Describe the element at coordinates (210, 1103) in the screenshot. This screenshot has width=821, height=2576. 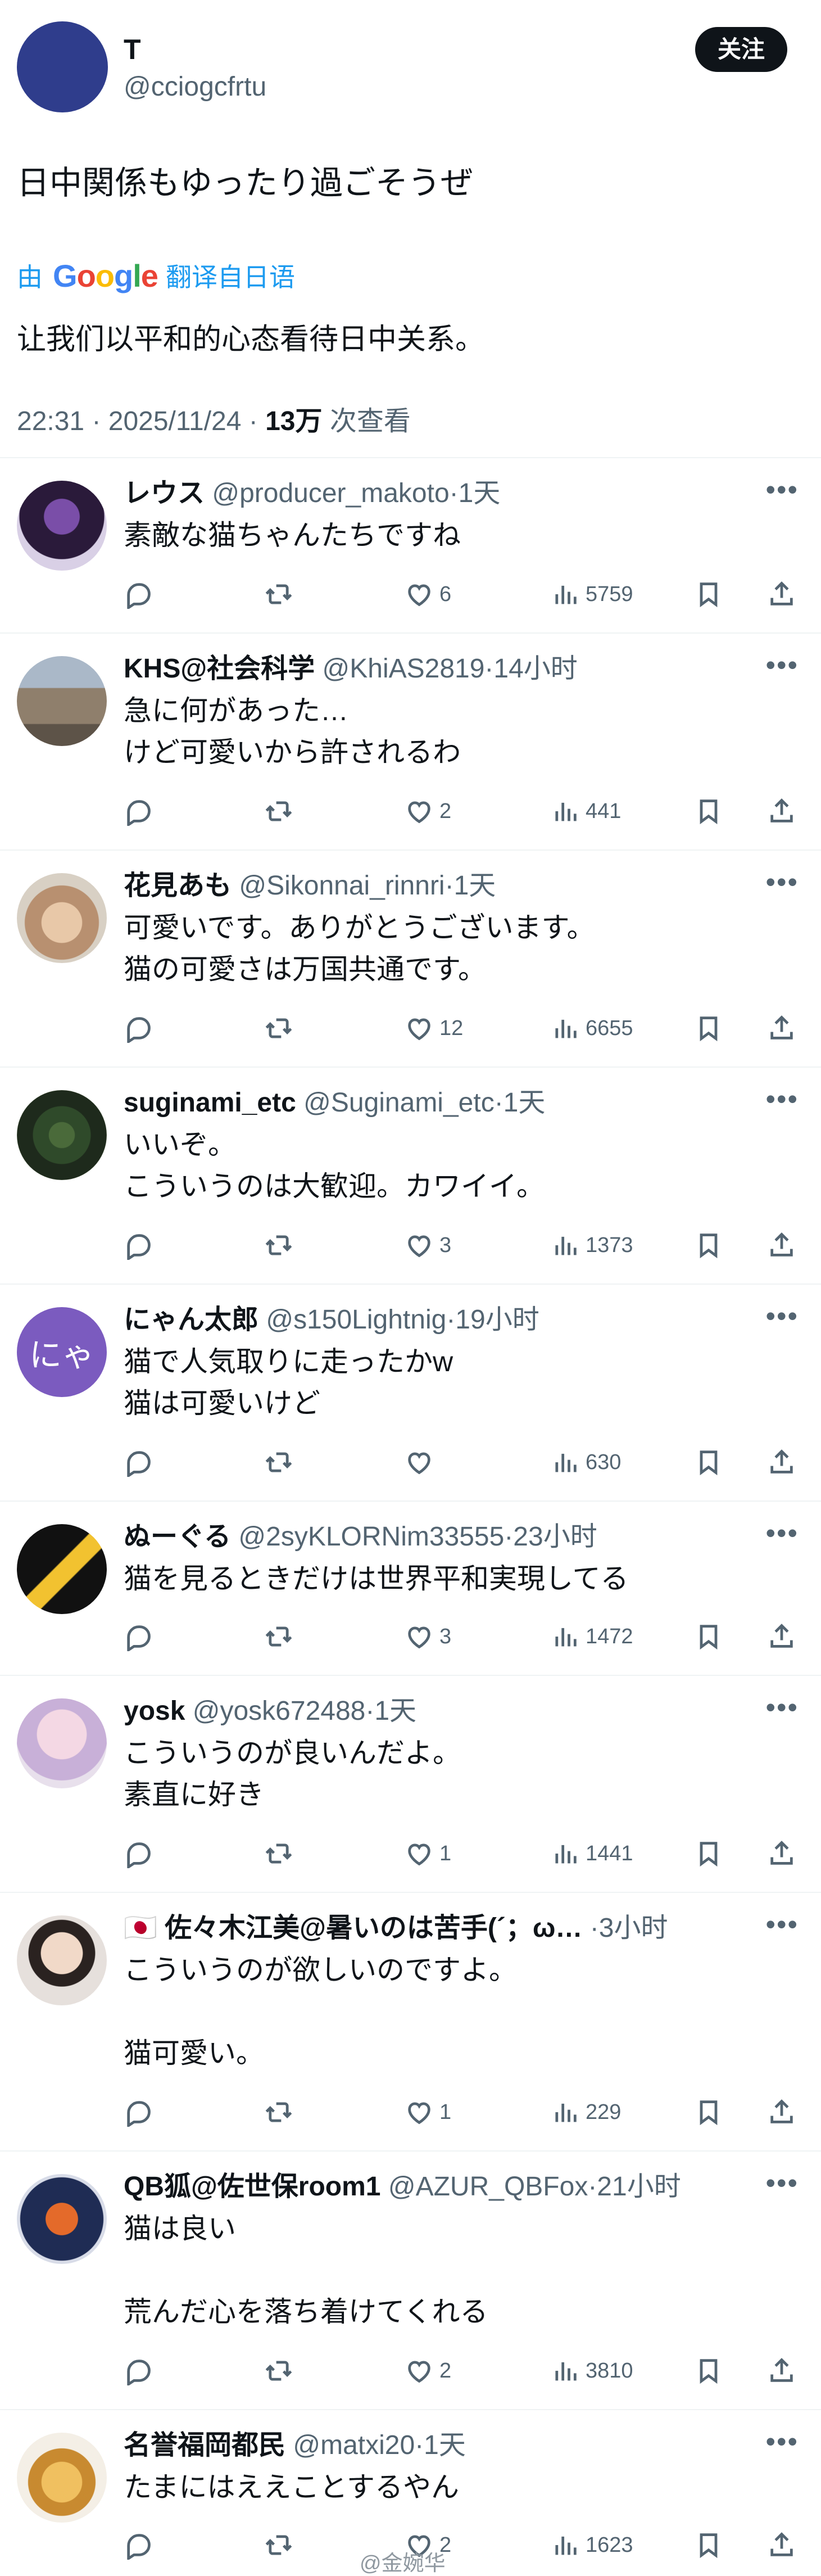
I see `reply-author-name: suginami_etc` at that location.